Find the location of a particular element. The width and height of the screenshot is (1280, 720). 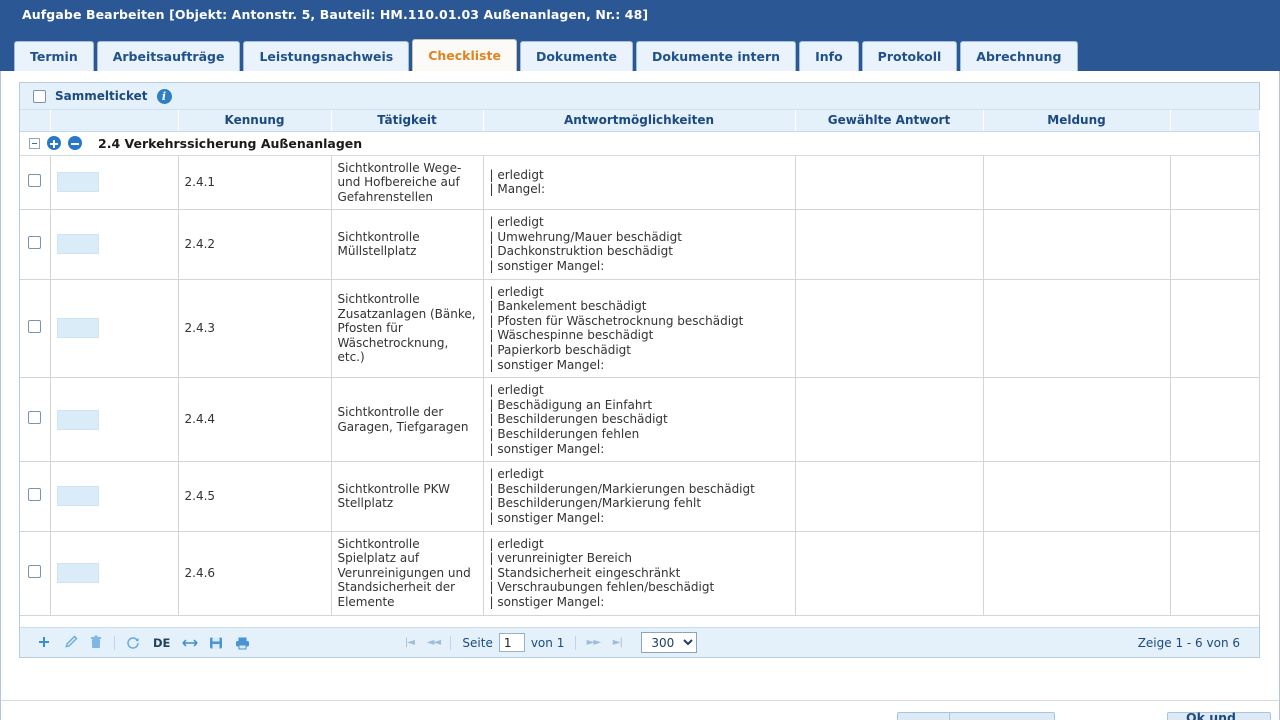

tab-info: Info is located at coordinates (829, 56).